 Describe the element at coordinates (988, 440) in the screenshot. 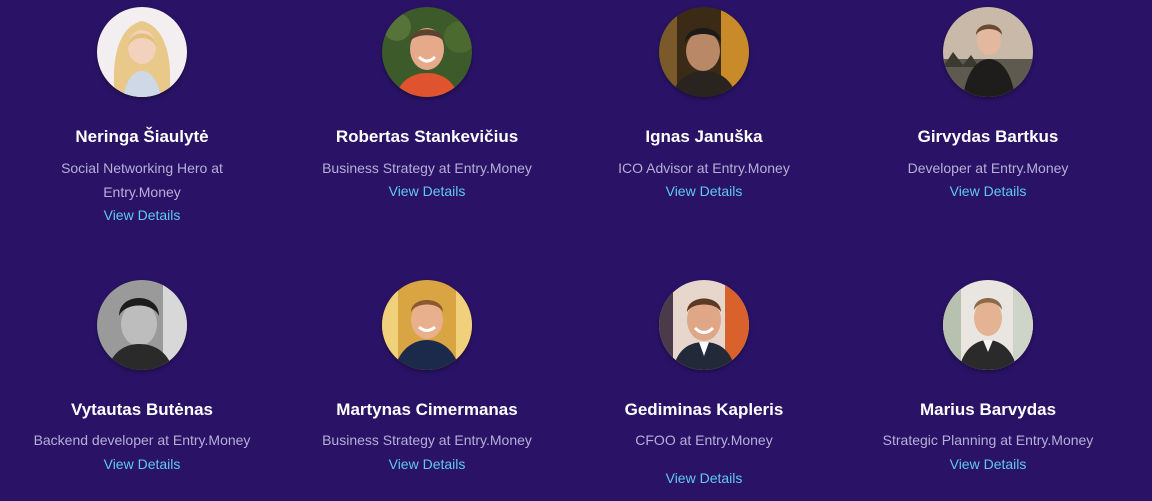

I see `member-role: Strategic Planning at Entry.Money` at that location.